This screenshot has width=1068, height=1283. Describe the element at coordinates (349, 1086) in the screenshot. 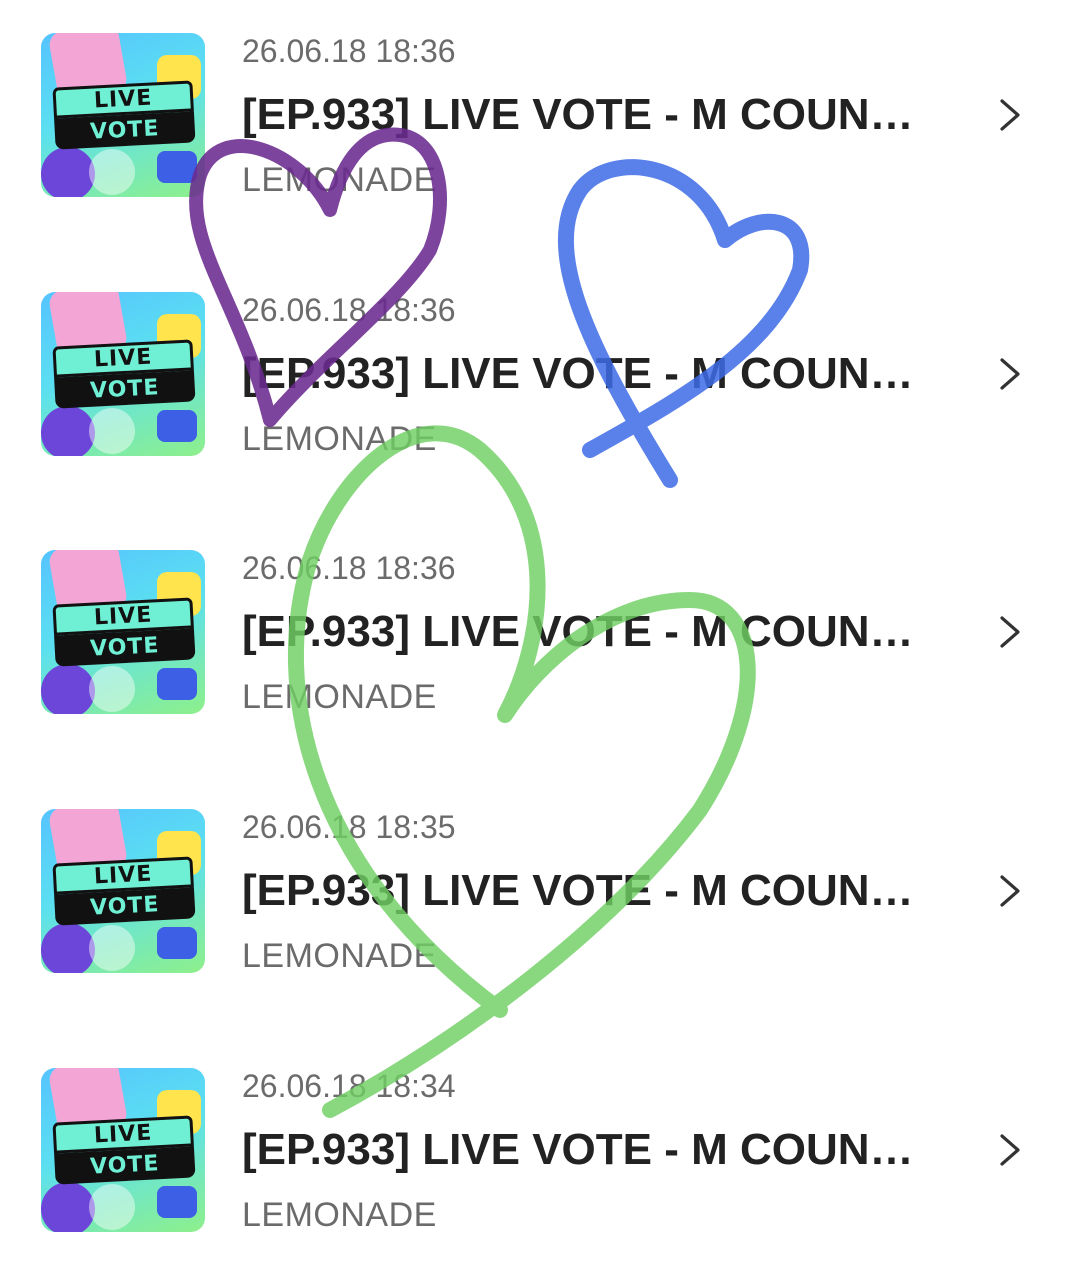

I see `item-date: 26.06.18 18:34` at that location.